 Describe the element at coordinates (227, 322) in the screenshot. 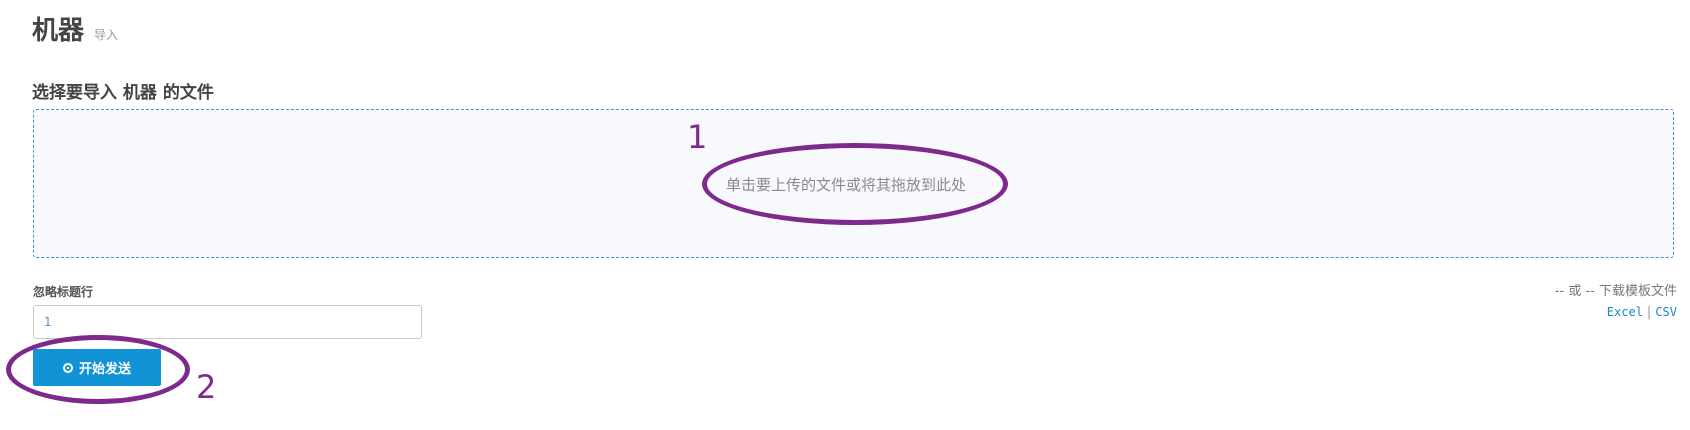

I see `ignore-header-input` at that location.